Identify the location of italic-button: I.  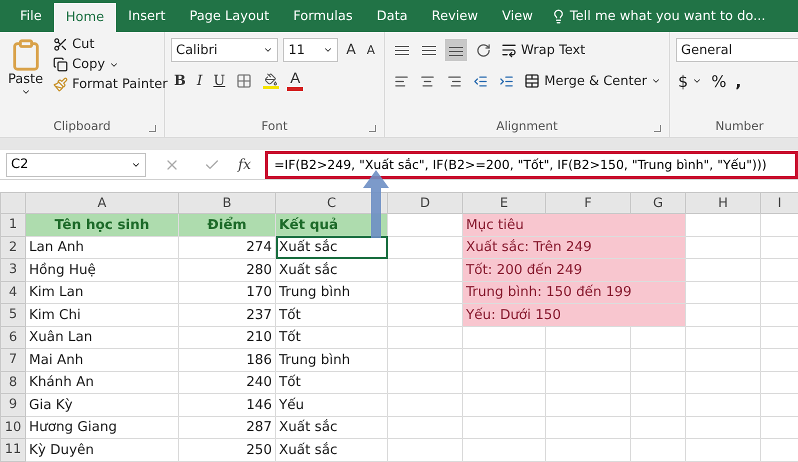
(200, 81).